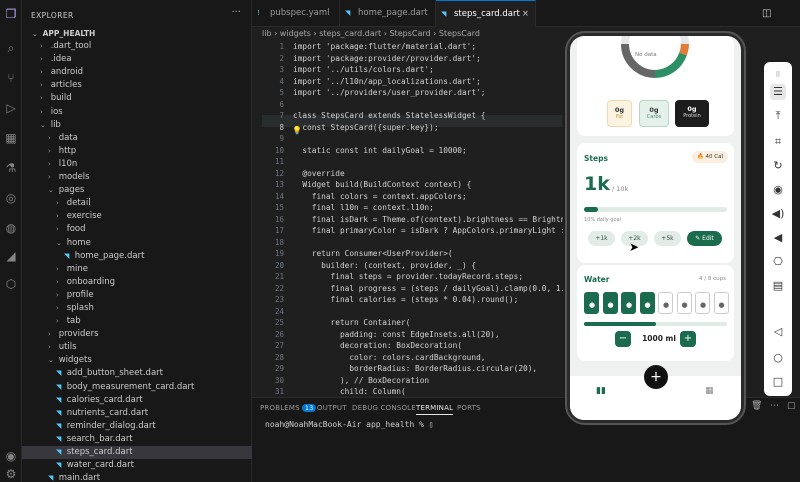 The height and width of the screenshot is (482, 800). What do you see at coordinates (296, 13) in the screenshot?
I see `tab-pubspec: ! pubspec.yaml` at bounding box center [296, 13].